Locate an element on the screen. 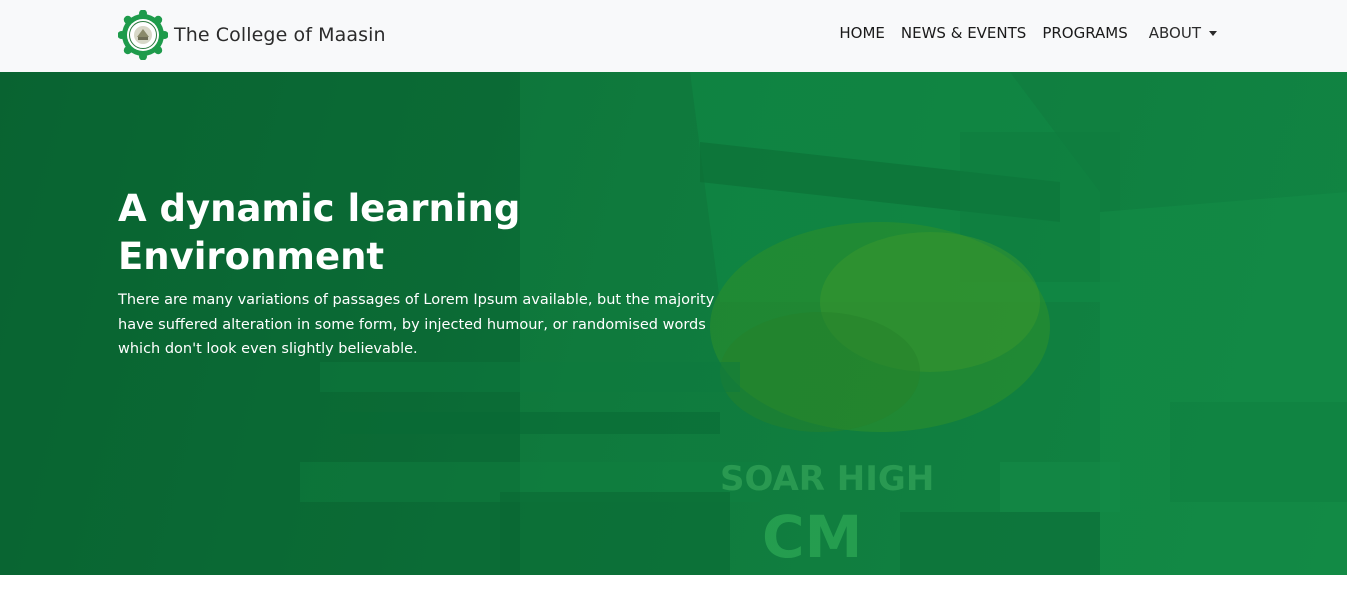 The height and width of the screenshot is (615, 1347). caret-down-icon is located at coordinates (1213, 33).